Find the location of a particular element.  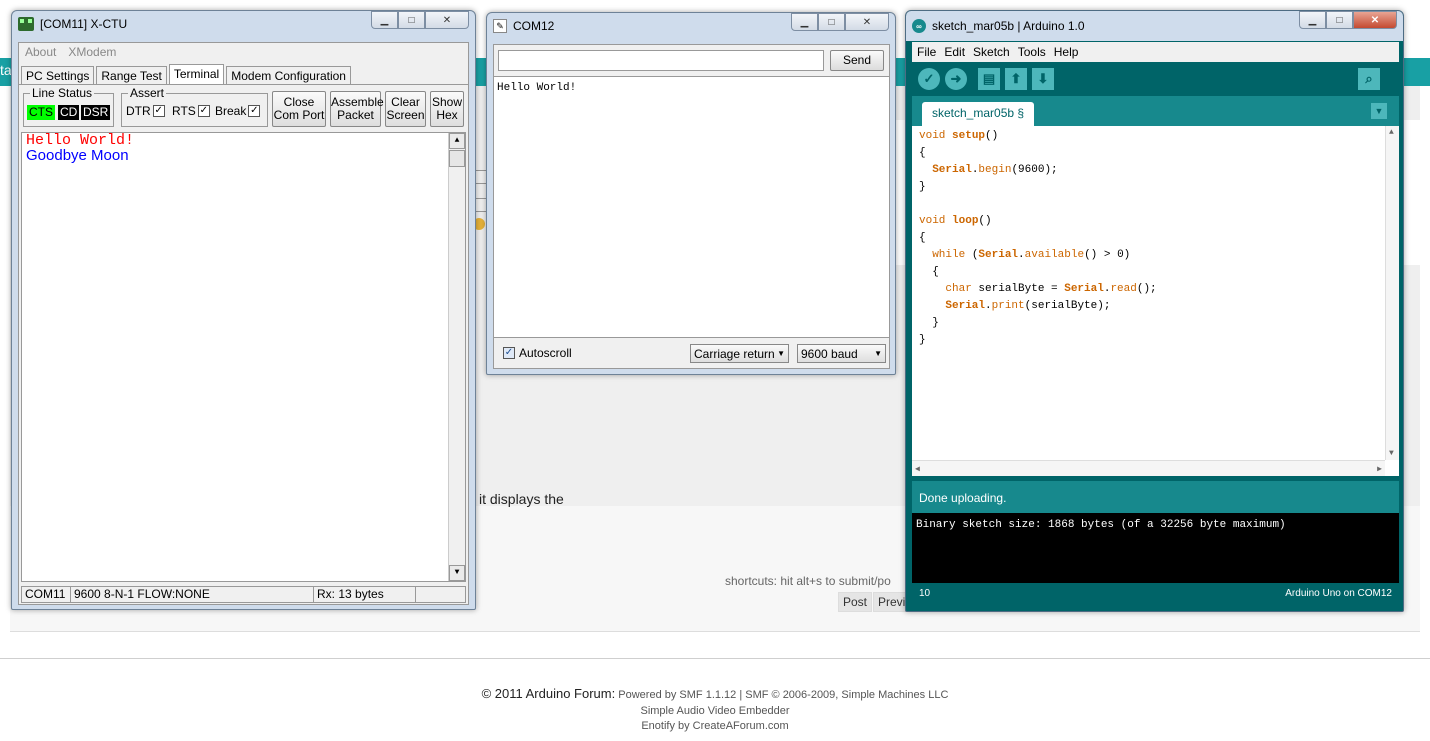

terminal-scrollbar: ▲ ▼ is located at coordinates (456, 357).